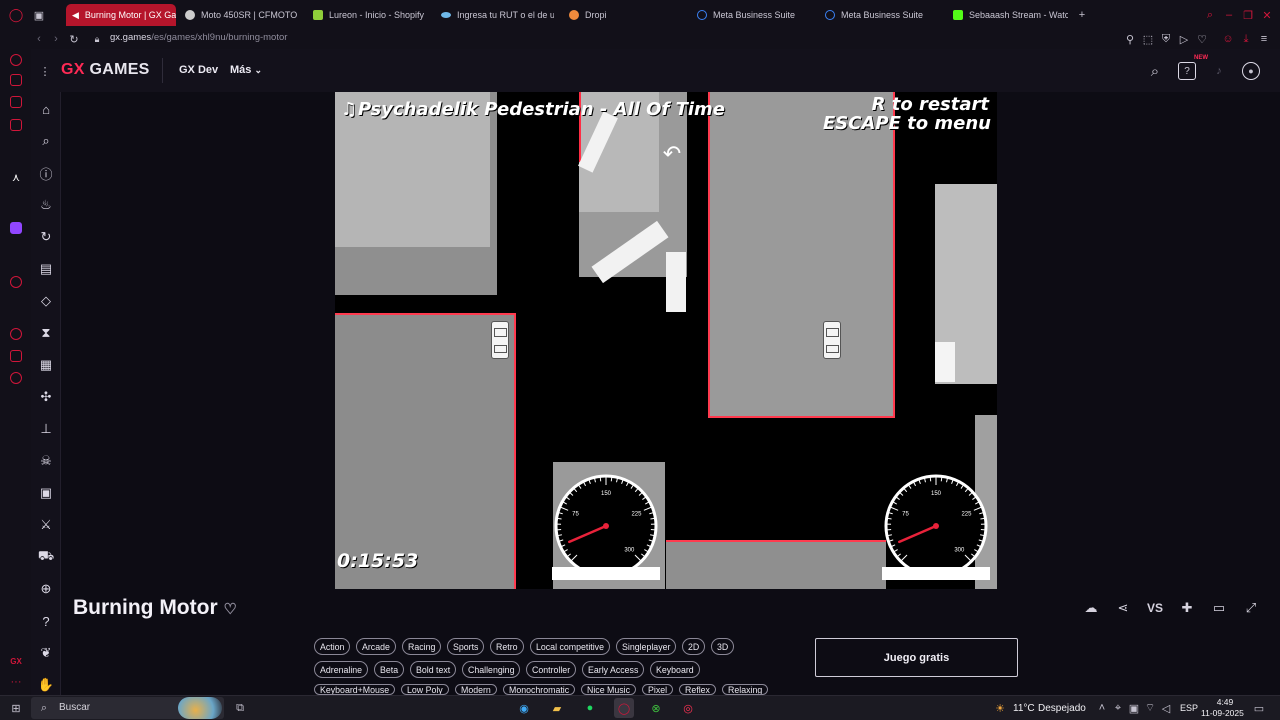 Image resolution: width=1280 pixels, height=720 pixels. I want to click on pin-icon: ⚲, so click(1130, 39).